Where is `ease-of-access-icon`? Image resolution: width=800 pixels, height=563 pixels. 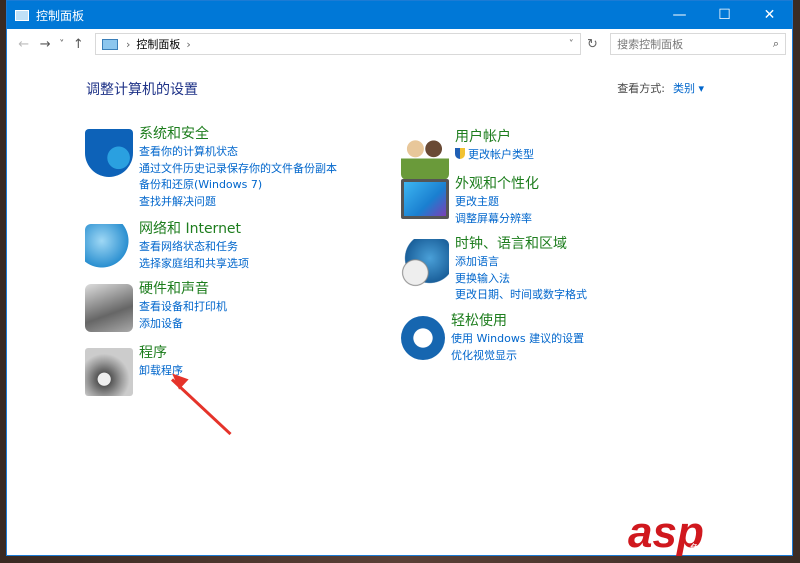 ease-of-access-icon is located at coordinates (423, 338).